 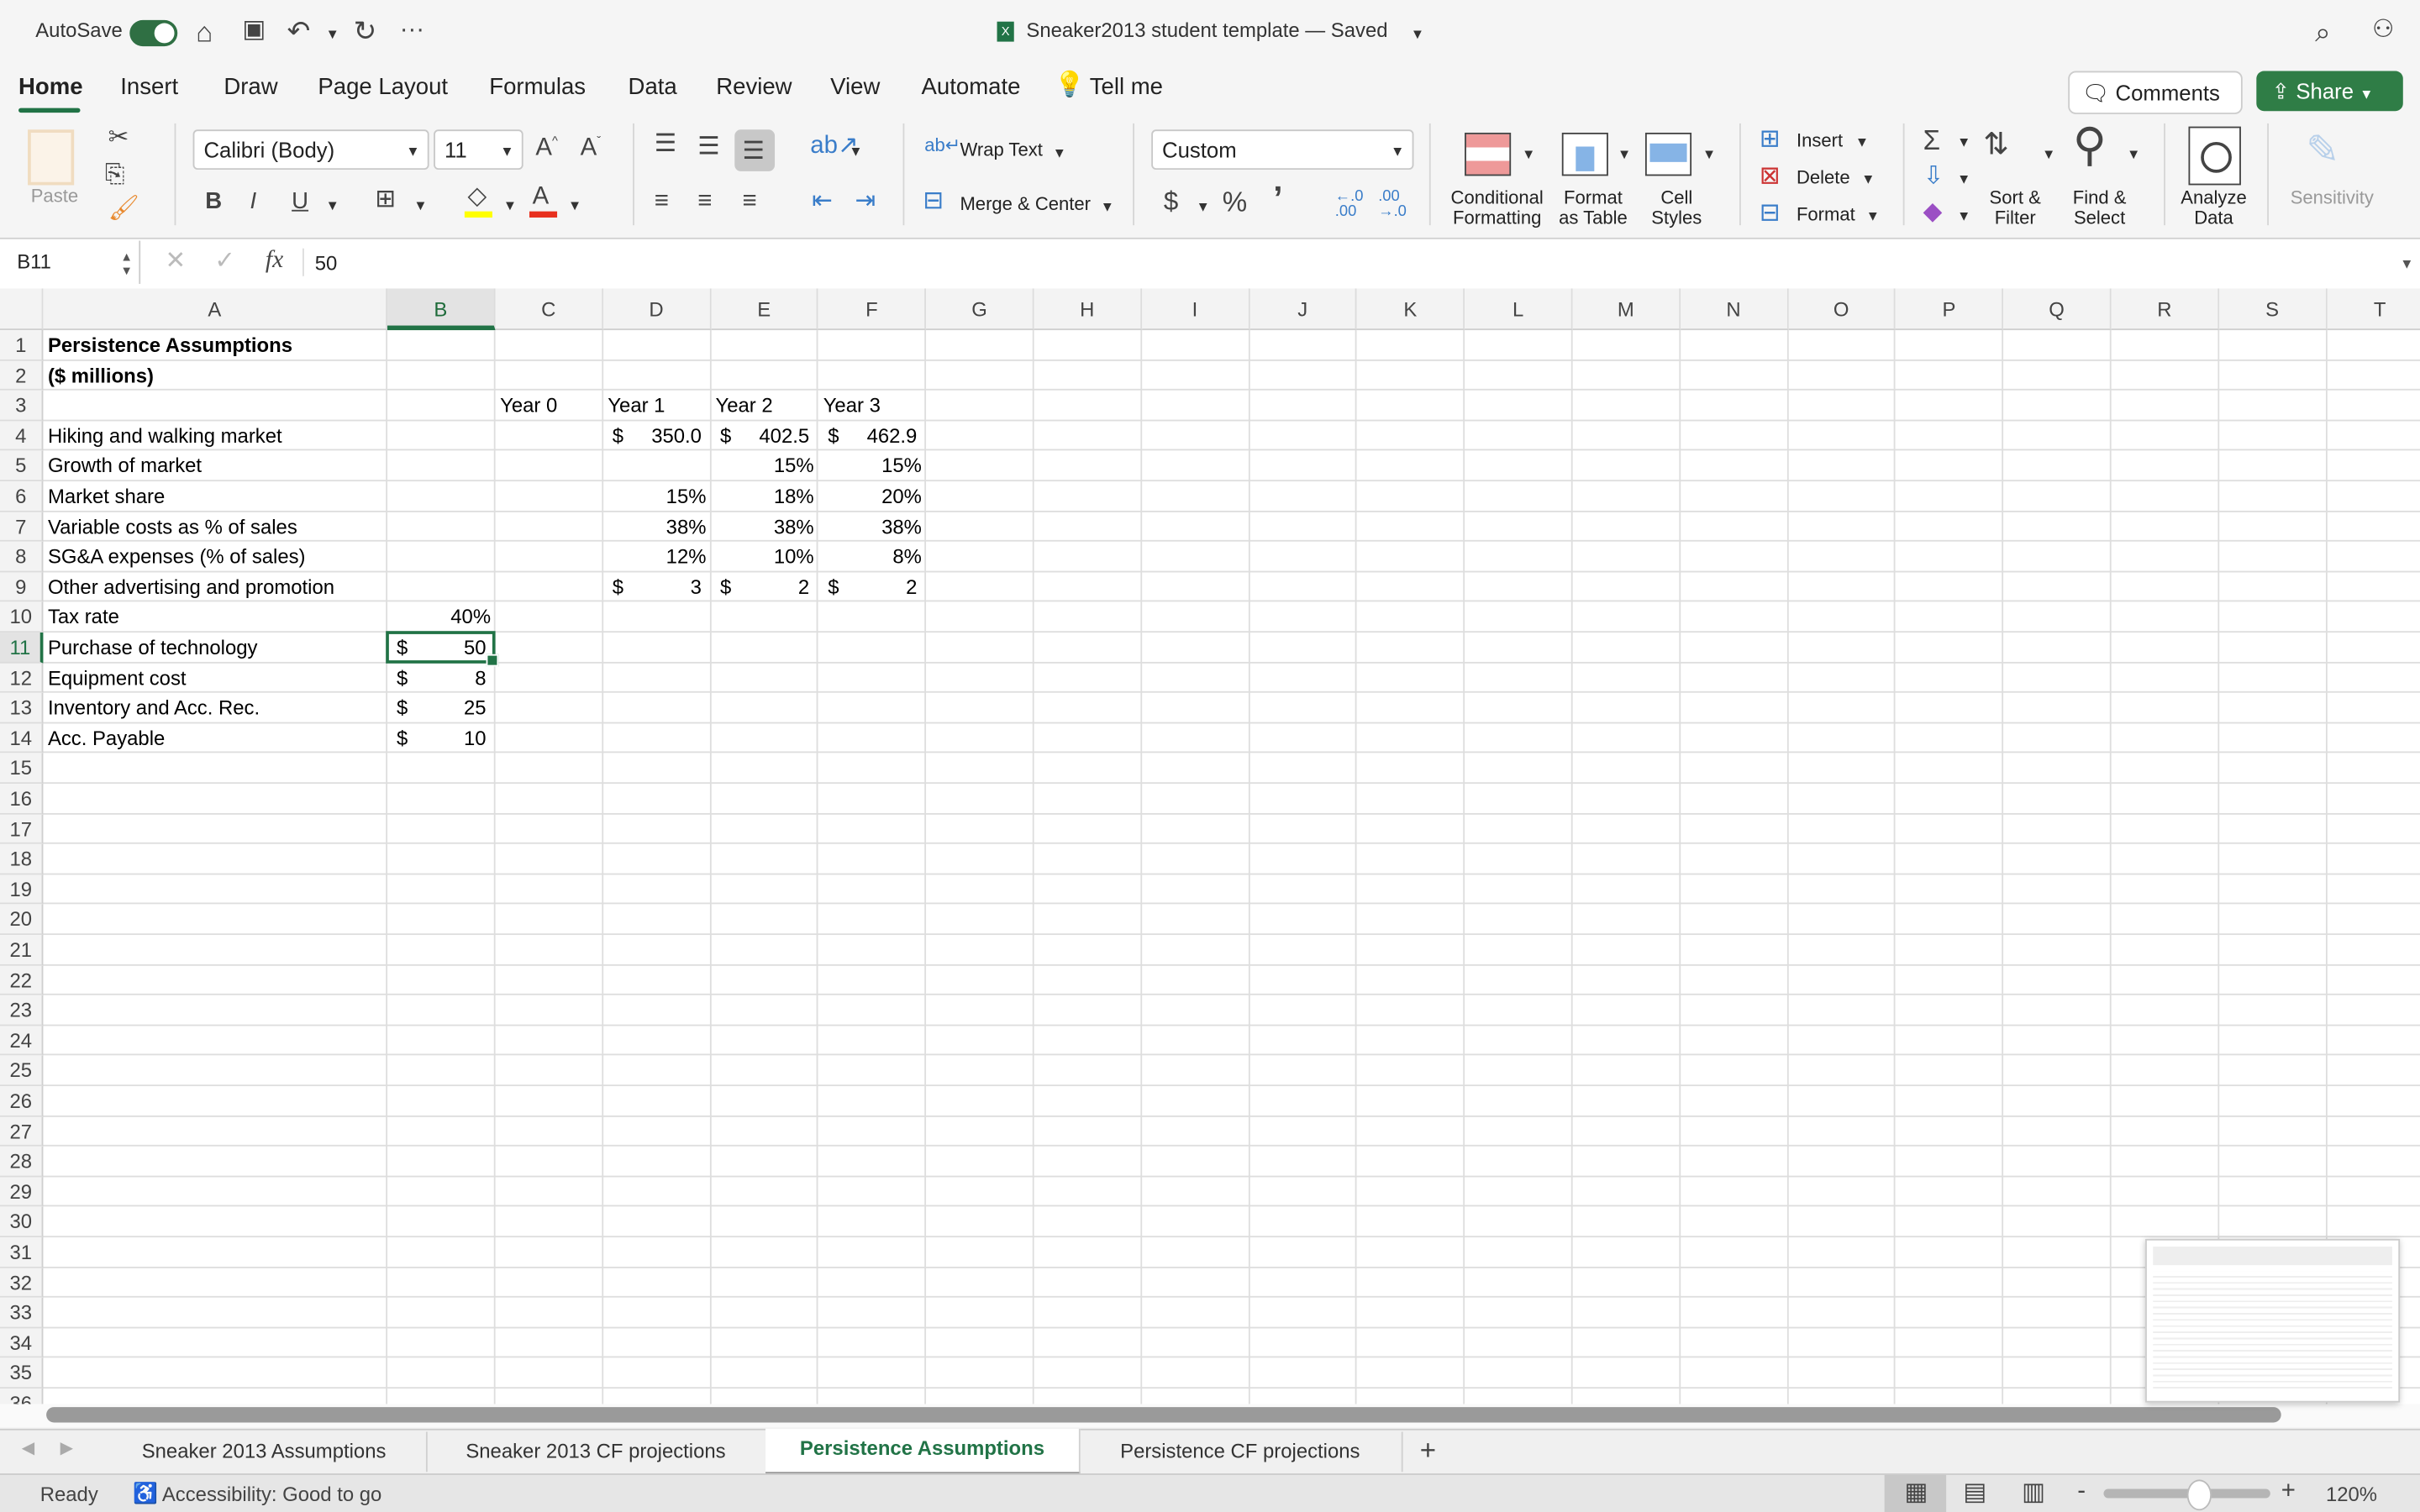 I want to click on search-icon: ⌕, so click(x=2323, y=32).